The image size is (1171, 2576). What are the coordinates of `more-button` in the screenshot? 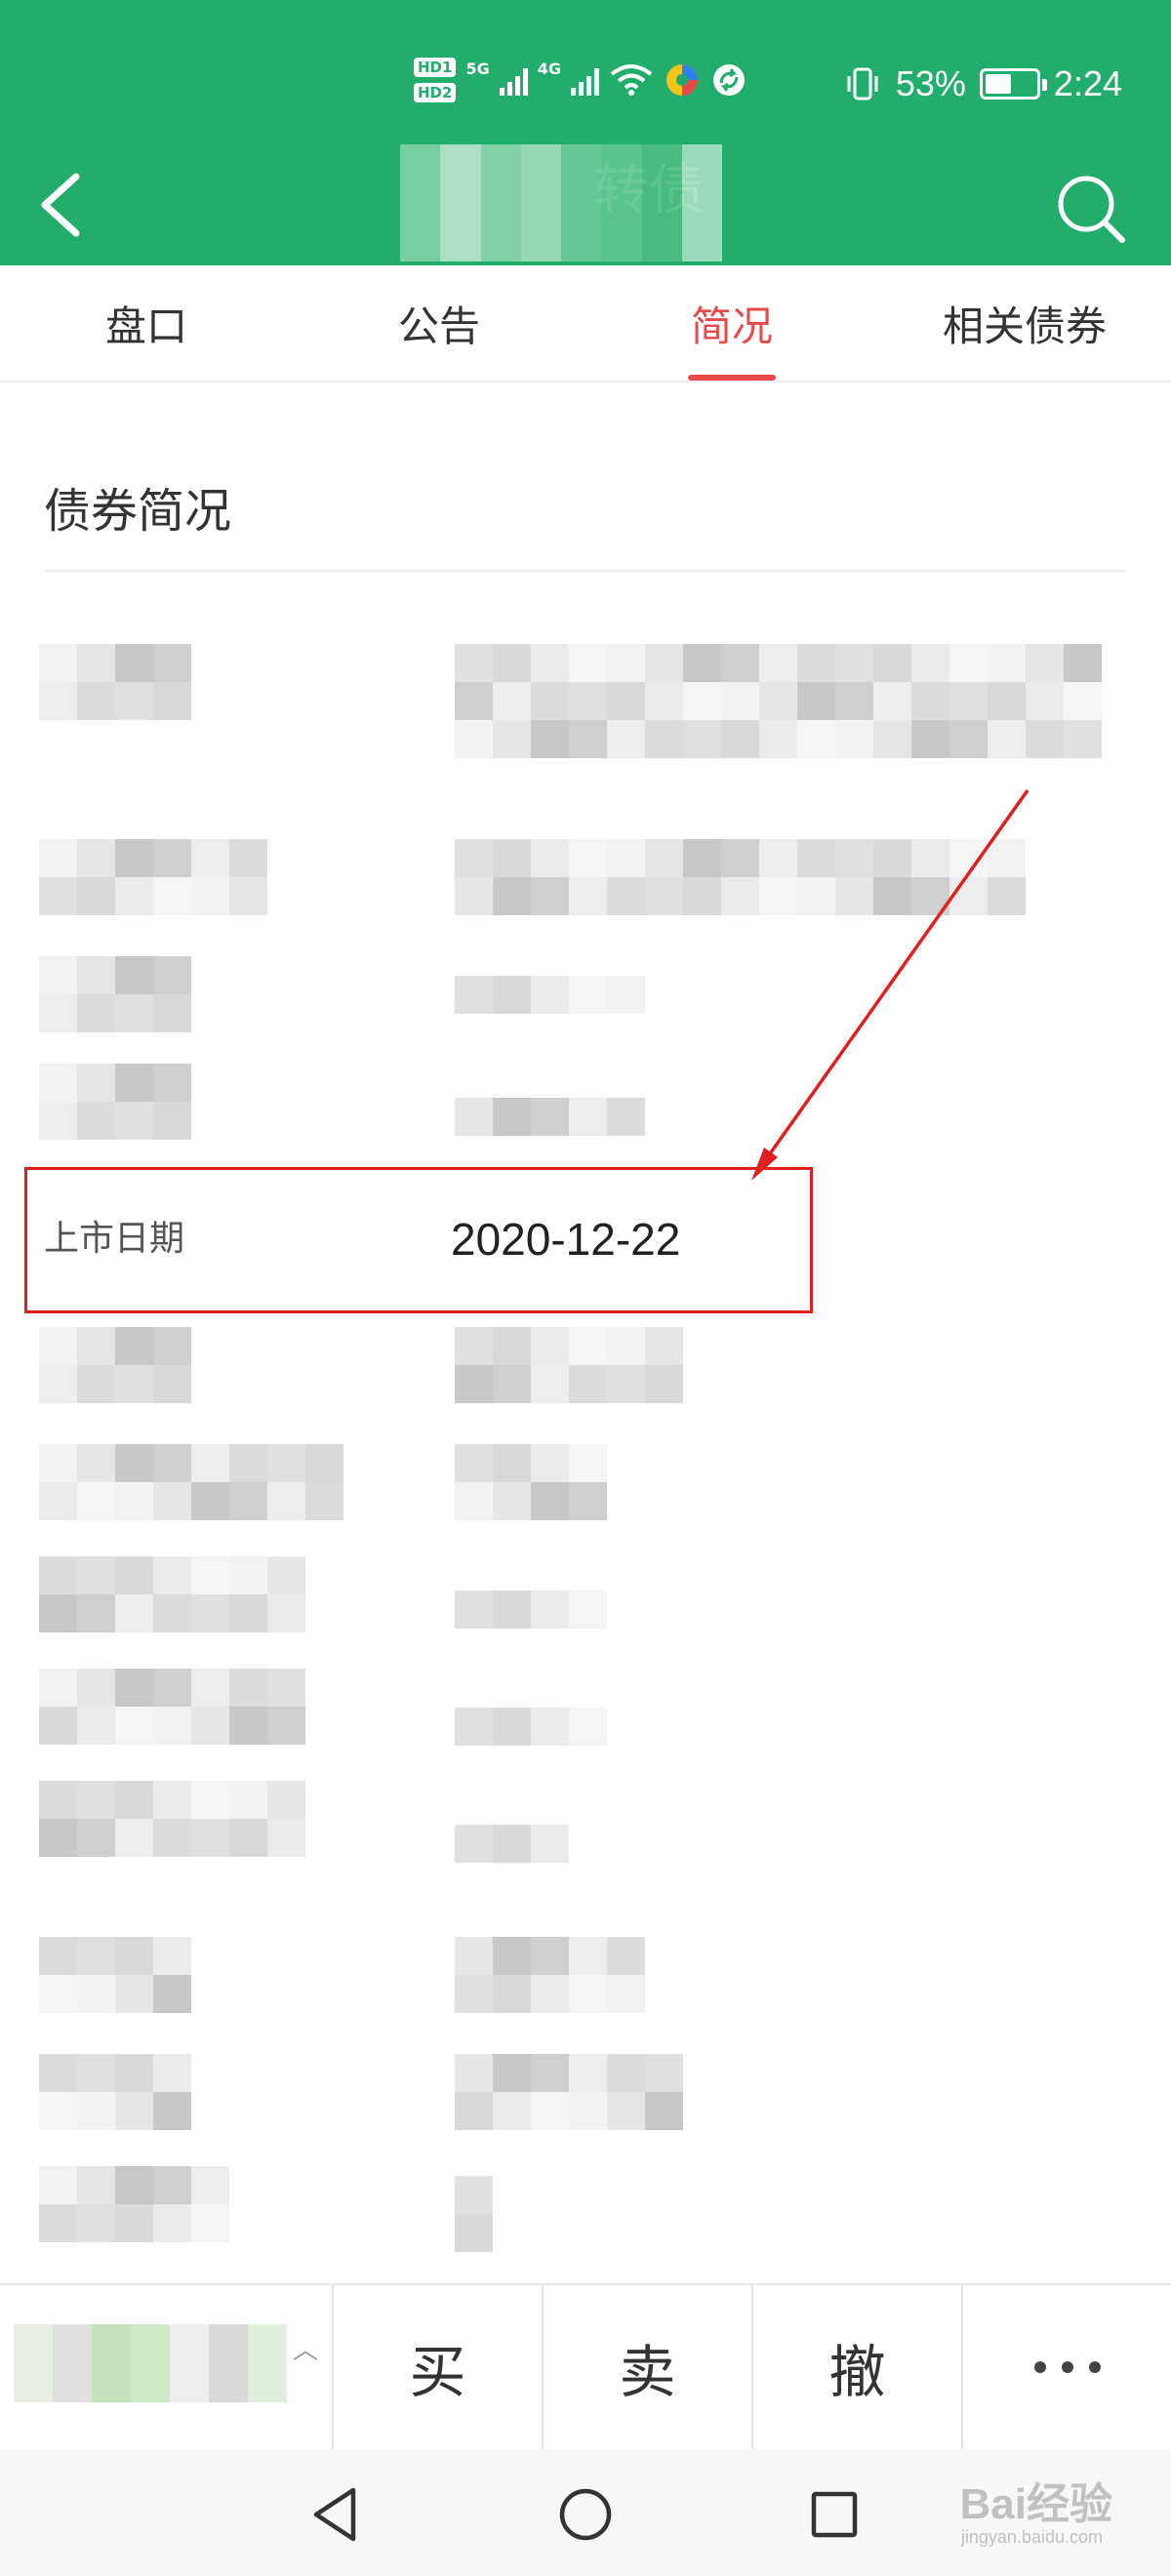 It's located at (1067, 2367).